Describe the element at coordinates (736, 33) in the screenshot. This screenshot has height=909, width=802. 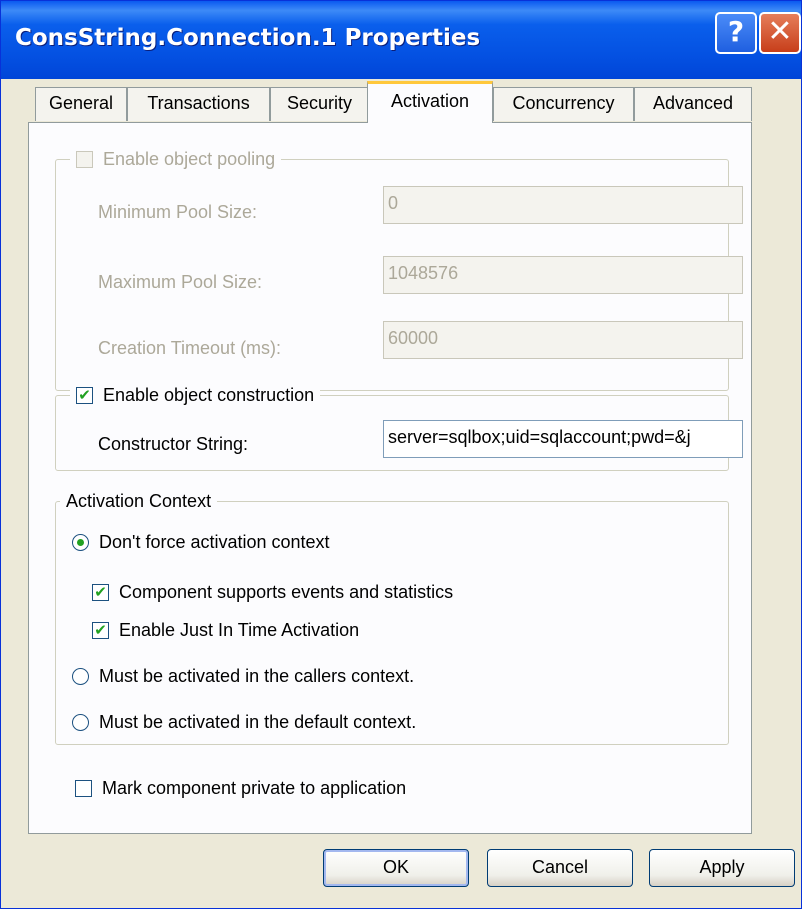
I see `help-button: ?` at that location.